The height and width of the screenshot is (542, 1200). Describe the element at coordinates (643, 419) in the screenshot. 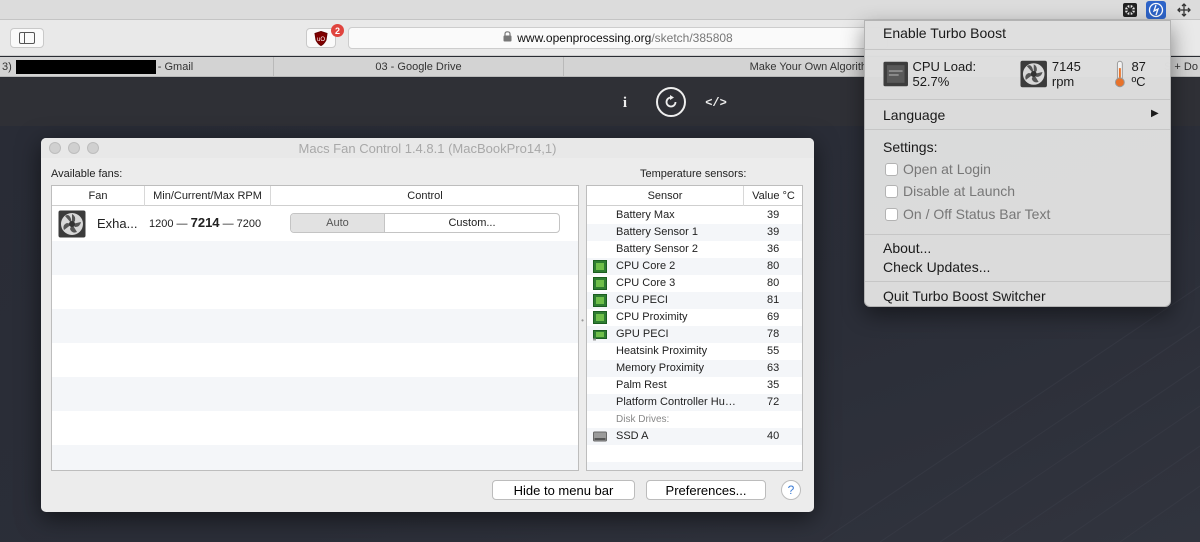

I see `disk-drives-group-label: Disk Drives:` at that location.